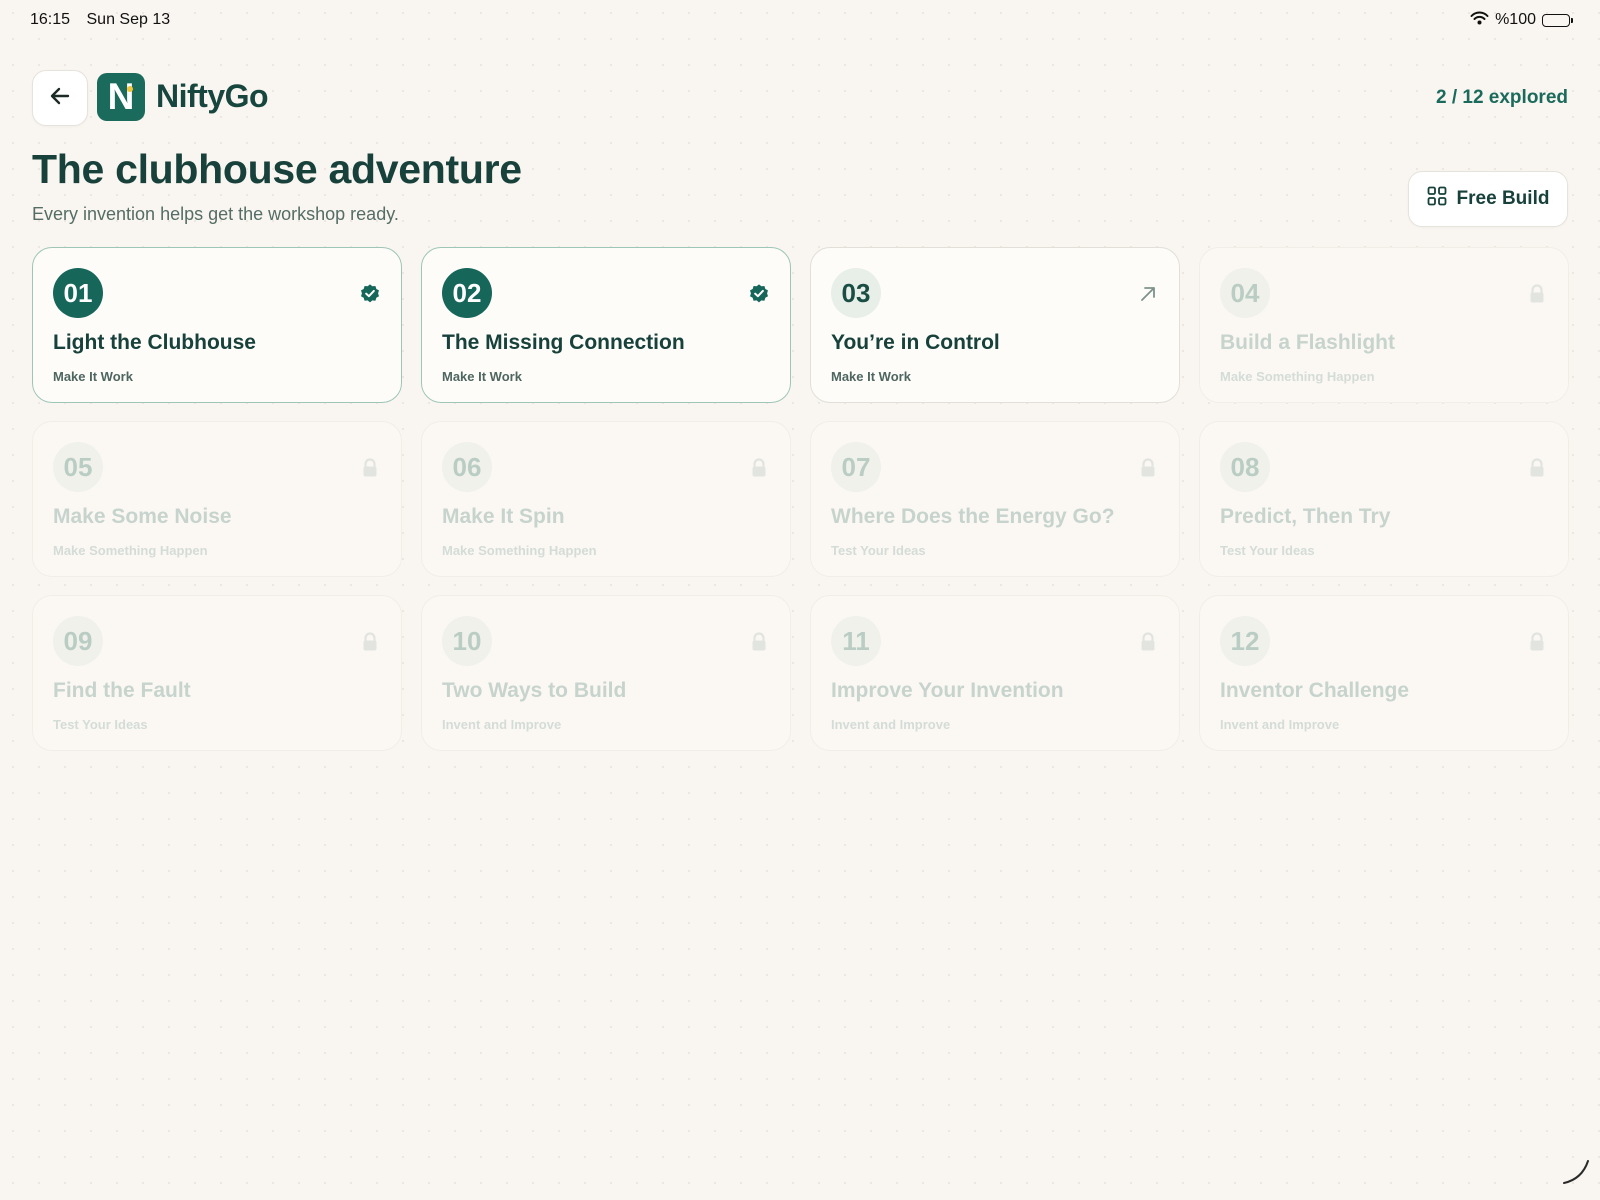 The image size is (1600, 1200). What do you see at coordinates (1245, 467) in the screenshot?
I see `lesson-number-badge: 08` at bounding box center [1245, 467].